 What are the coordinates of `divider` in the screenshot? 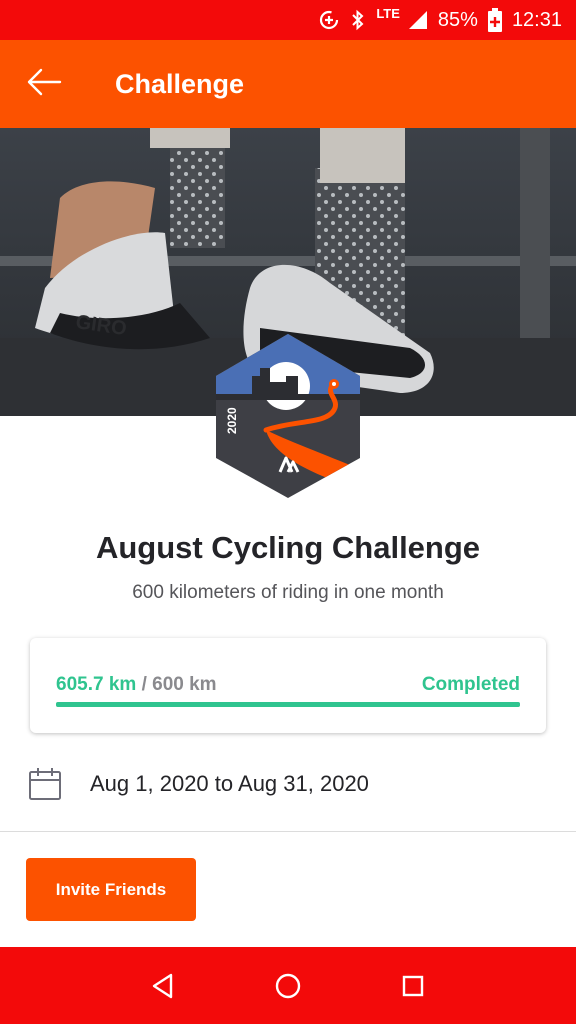 It's located at (288, 831).